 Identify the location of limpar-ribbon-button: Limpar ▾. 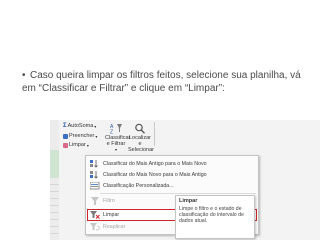
(76, 145).